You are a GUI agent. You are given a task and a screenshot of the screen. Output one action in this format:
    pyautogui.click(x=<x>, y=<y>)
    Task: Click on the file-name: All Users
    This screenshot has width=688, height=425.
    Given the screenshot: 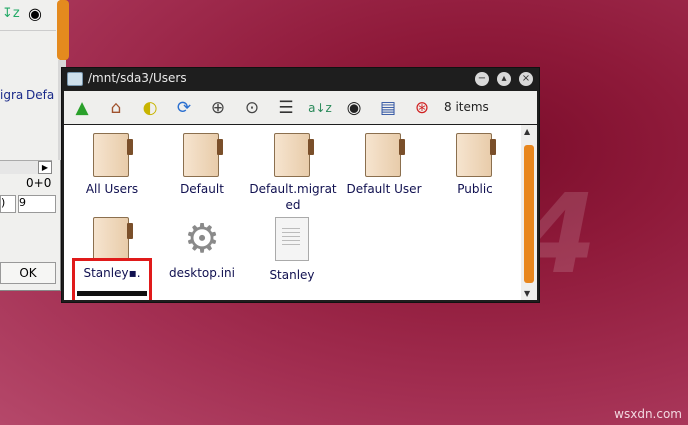 What is the action you would take?
    pyautogui.click(x=112, y=189)
    